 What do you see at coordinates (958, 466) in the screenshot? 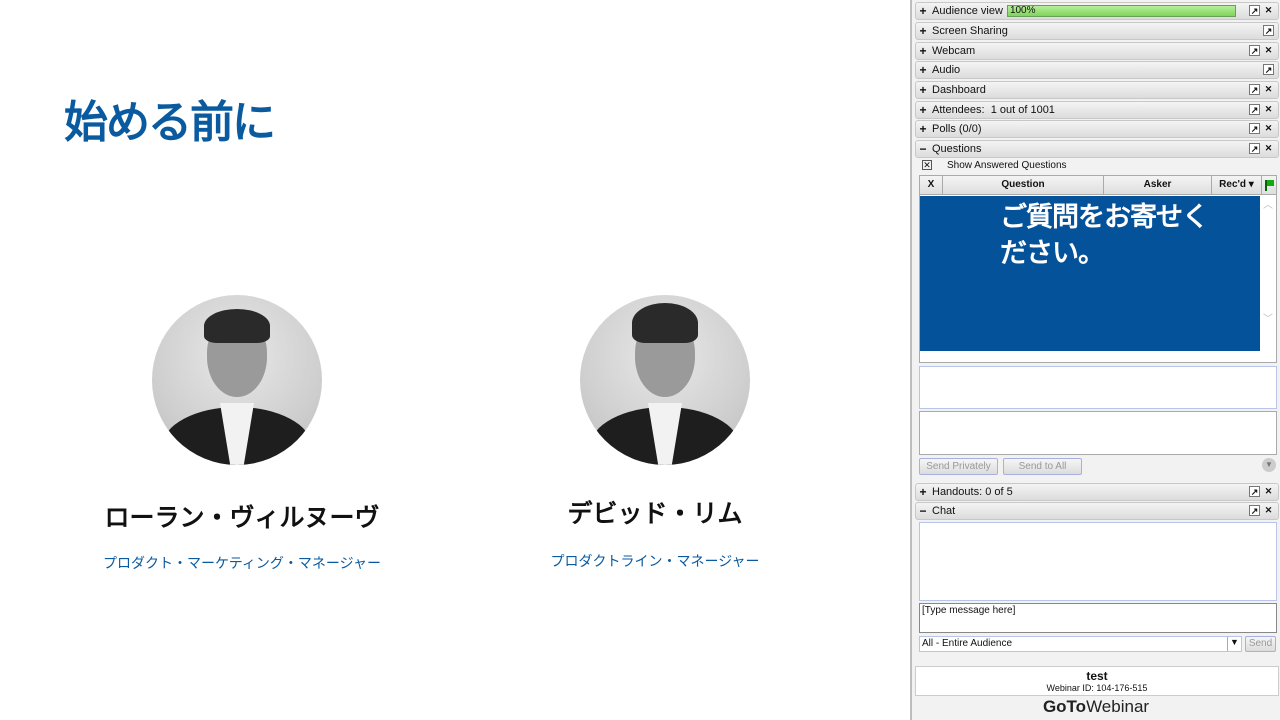
I see `send-privately-button: Send Privately` at bounding box center [958, 466].